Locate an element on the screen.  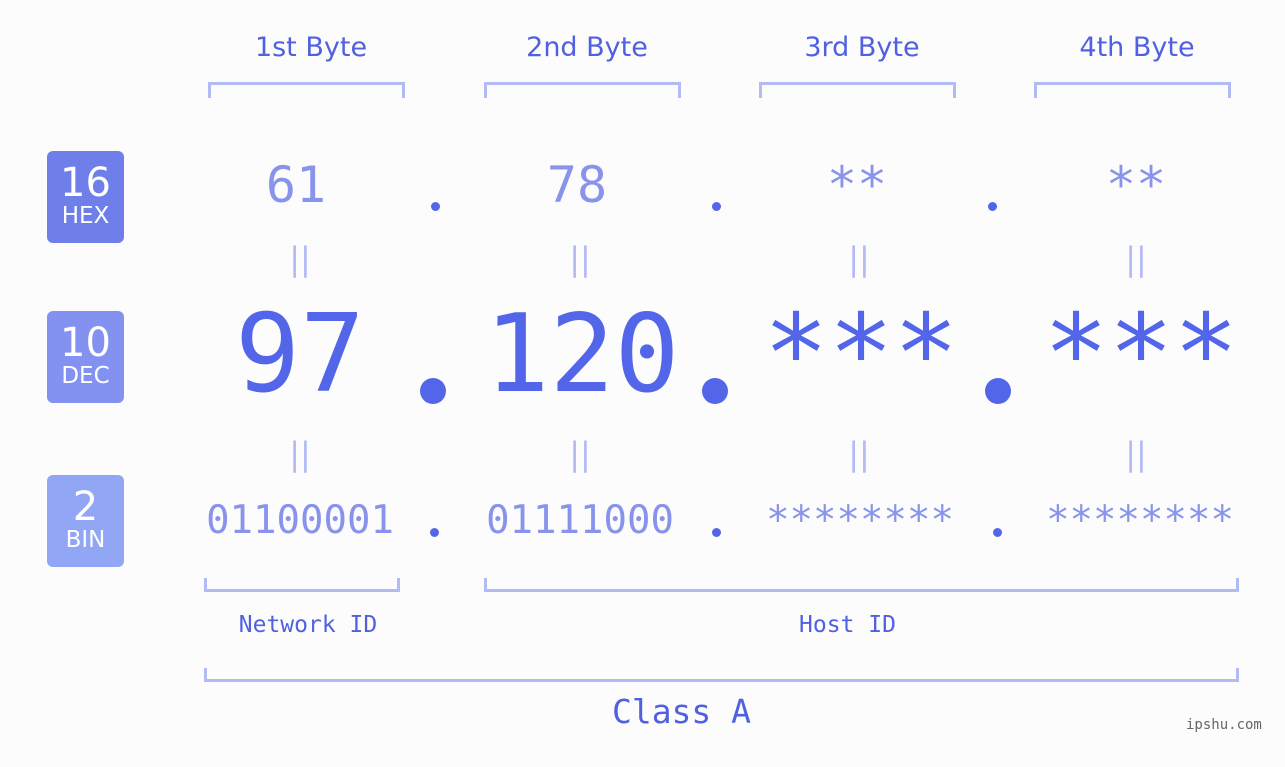
class-label: Class A is located at coordinates (681, 711).